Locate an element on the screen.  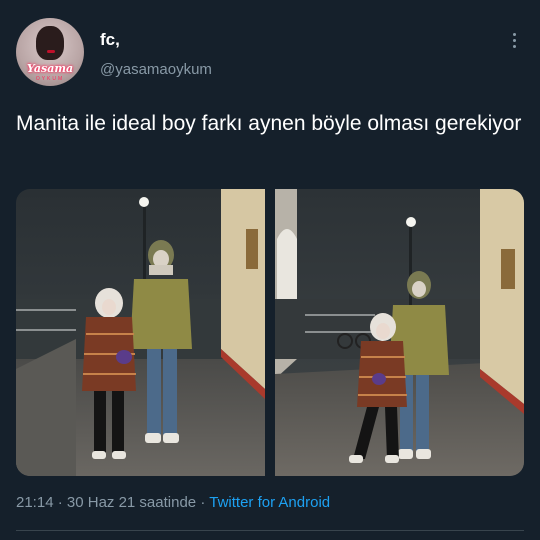
divider is located at coordinates (270, 530).